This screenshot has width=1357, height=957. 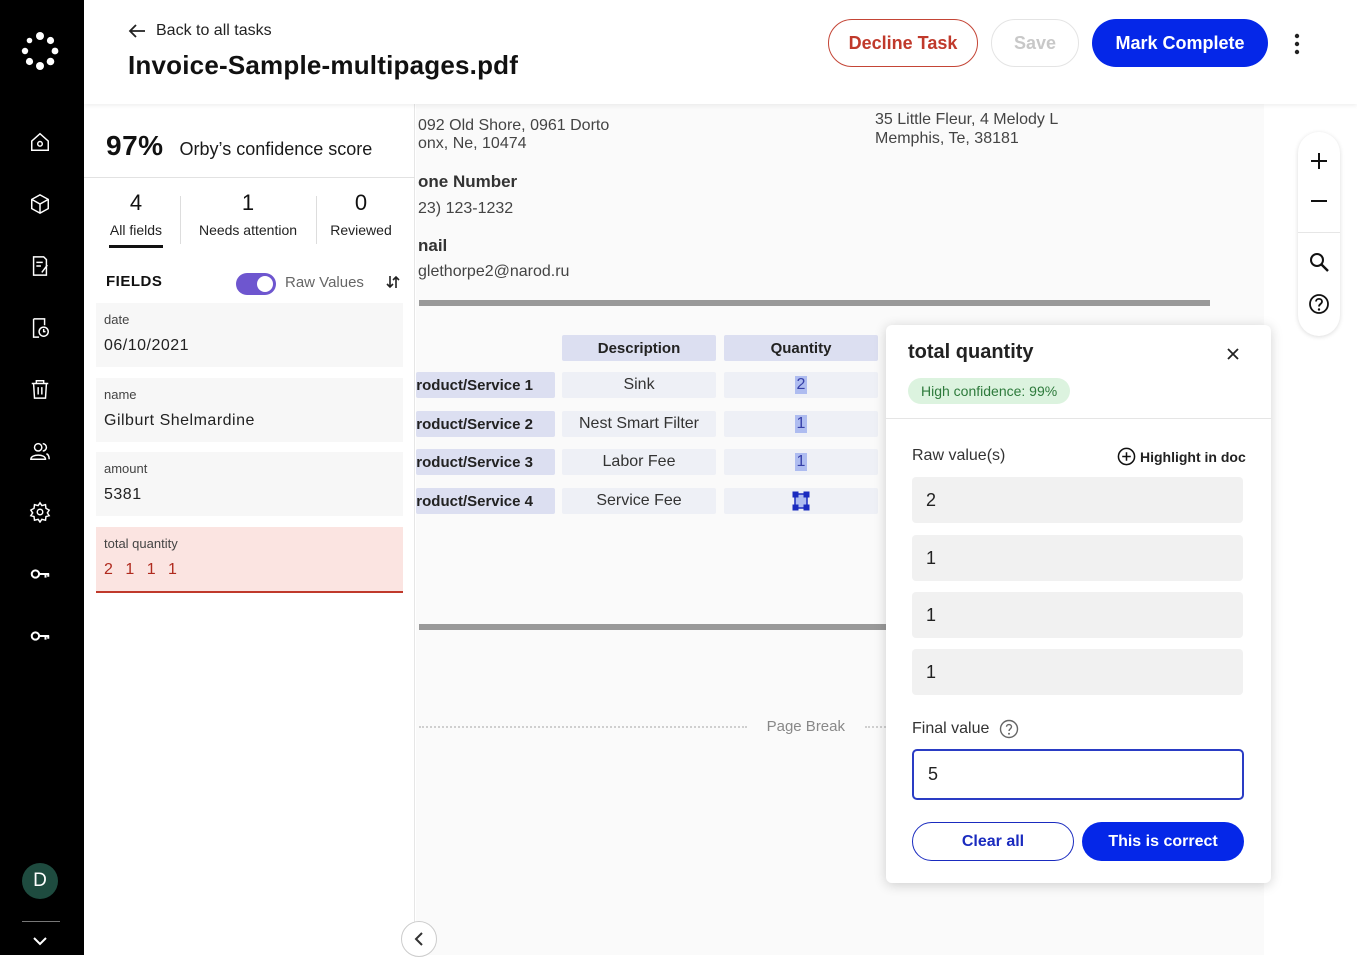 What do you see at coordinates (41, 921) in the screenshot?
I see `rail-divider` at bounding box center [41, 921].